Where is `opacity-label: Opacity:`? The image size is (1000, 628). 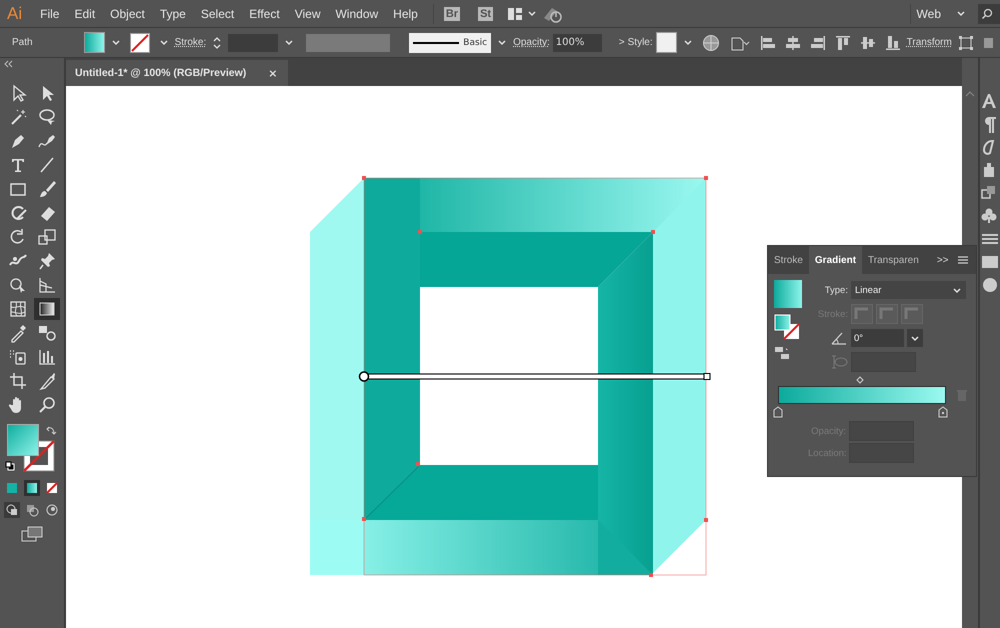
opacity-label: Opacity: is located at coordinates (531, 42).